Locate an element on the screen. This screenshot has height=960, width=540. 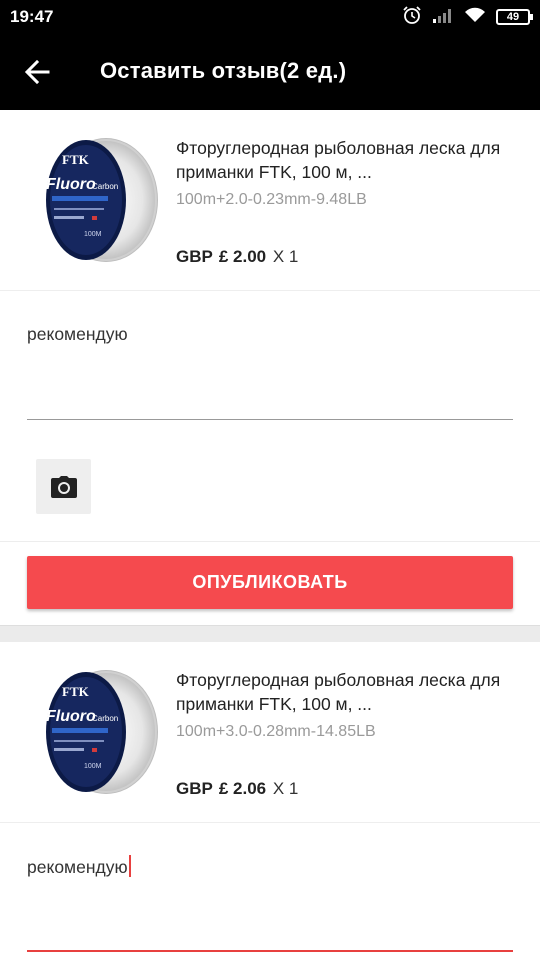
product-variant: 100m+3.0-0.28mm-14.85LB is located at coordinates (276, 731).